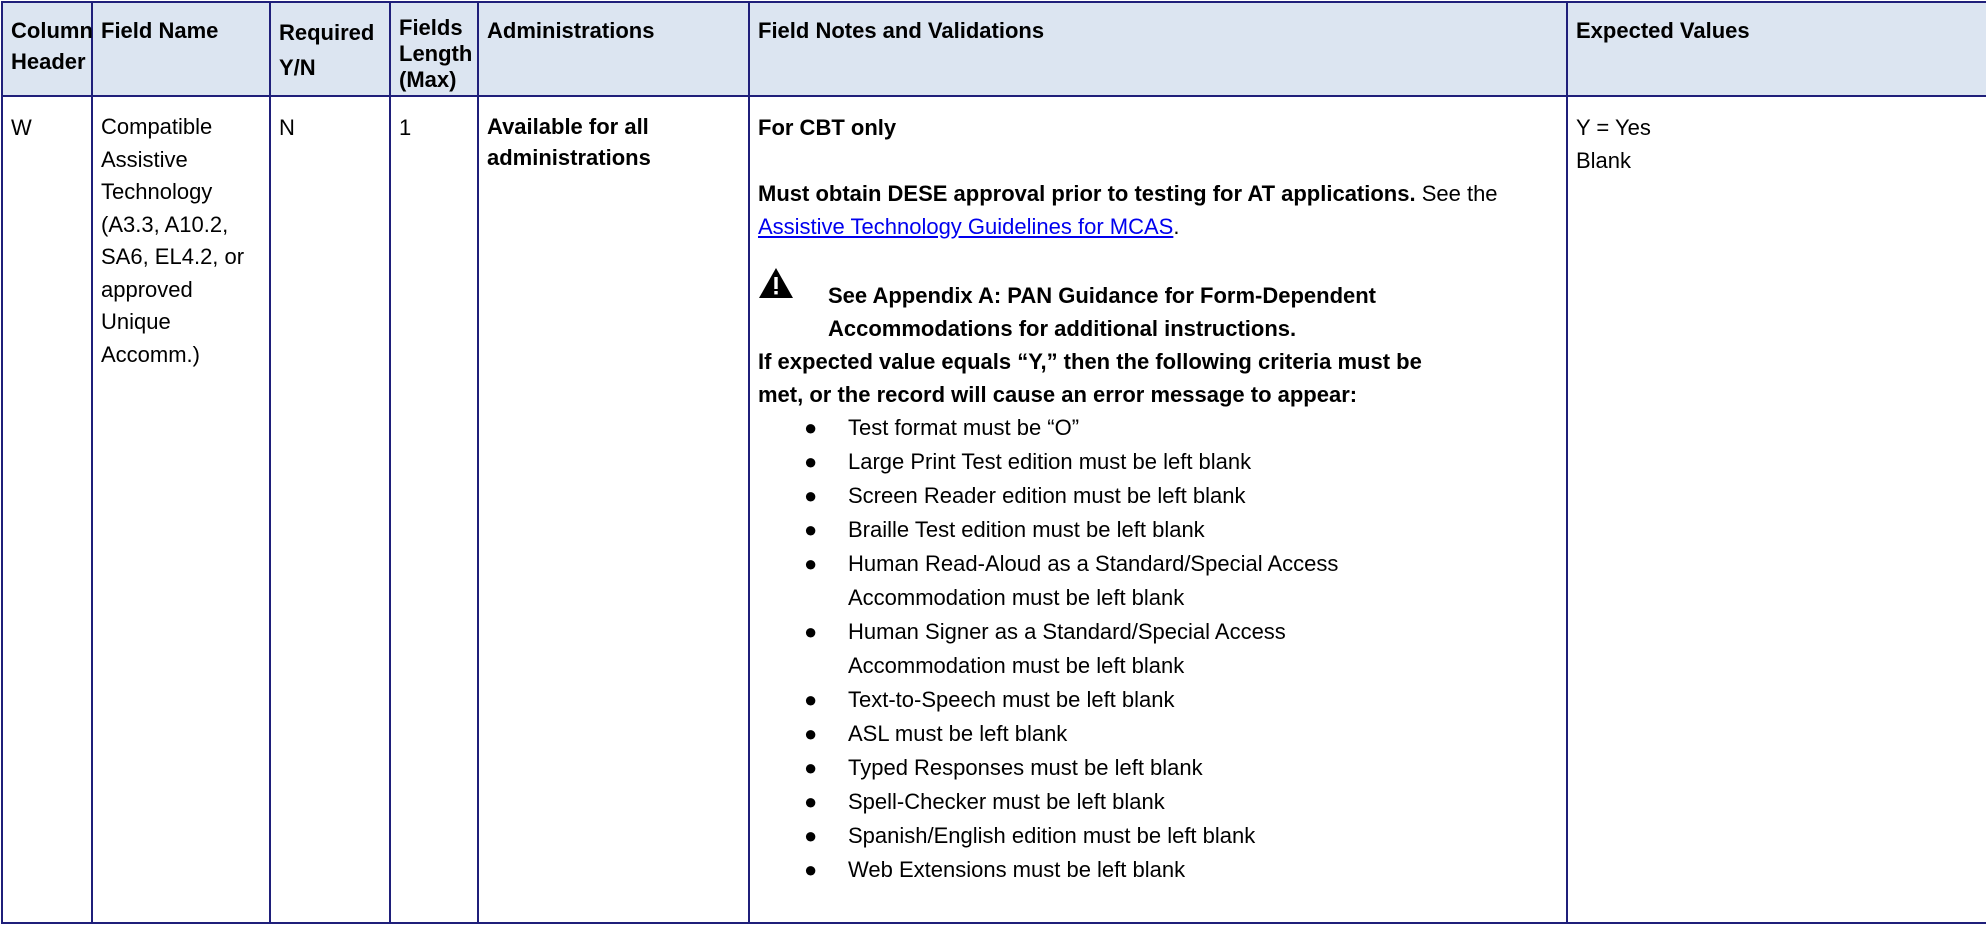 This screenshot has width=1986, height=937. I want to click on expected-value: Y = Yes, so click(1613, 127).